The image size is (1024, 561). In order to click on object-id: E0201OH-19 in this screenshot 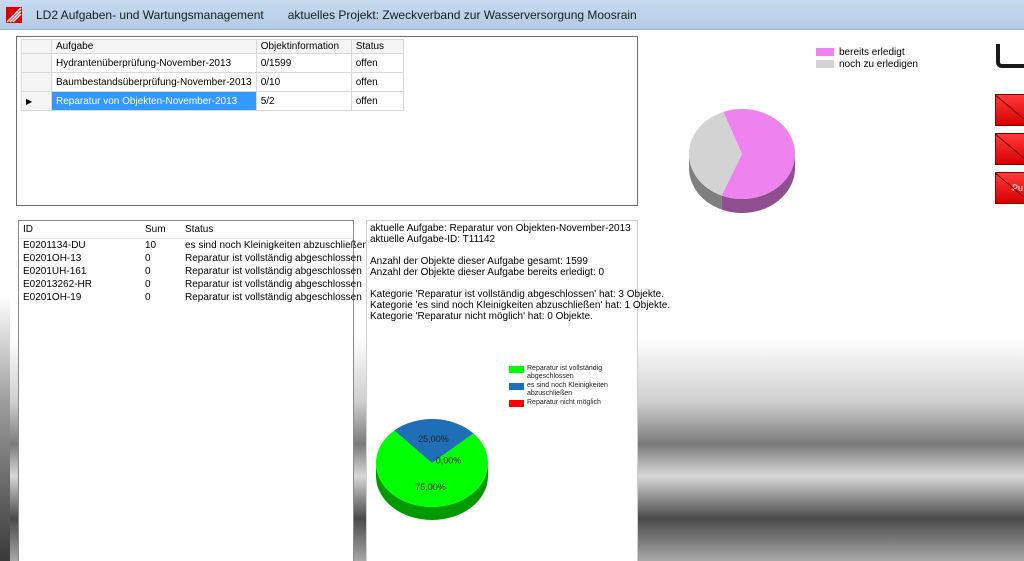, I will do `click(52, 297)`.